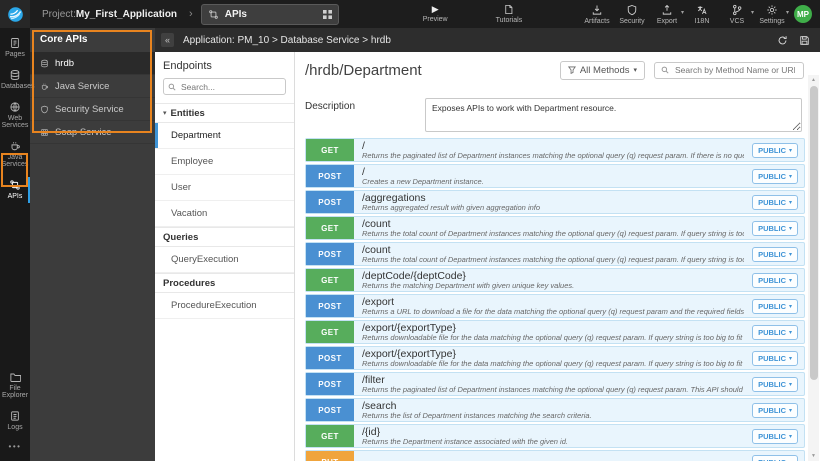 The width and height of the screenshot is (820, 461). I want to click on topbar-tool-button: ▾ Settings, so click(773, 14).